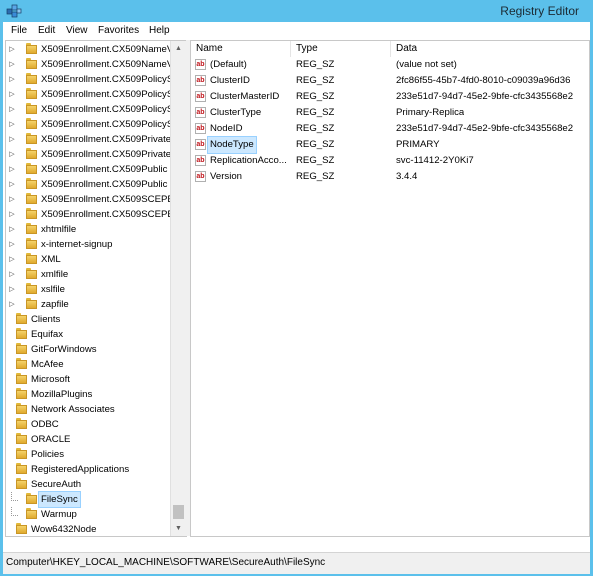 Image resolution: width=593 pixels, height=576 pixels. Describe the element at coordinates (77, 30) in the screenshot. I see `menu-view: View` at that location.